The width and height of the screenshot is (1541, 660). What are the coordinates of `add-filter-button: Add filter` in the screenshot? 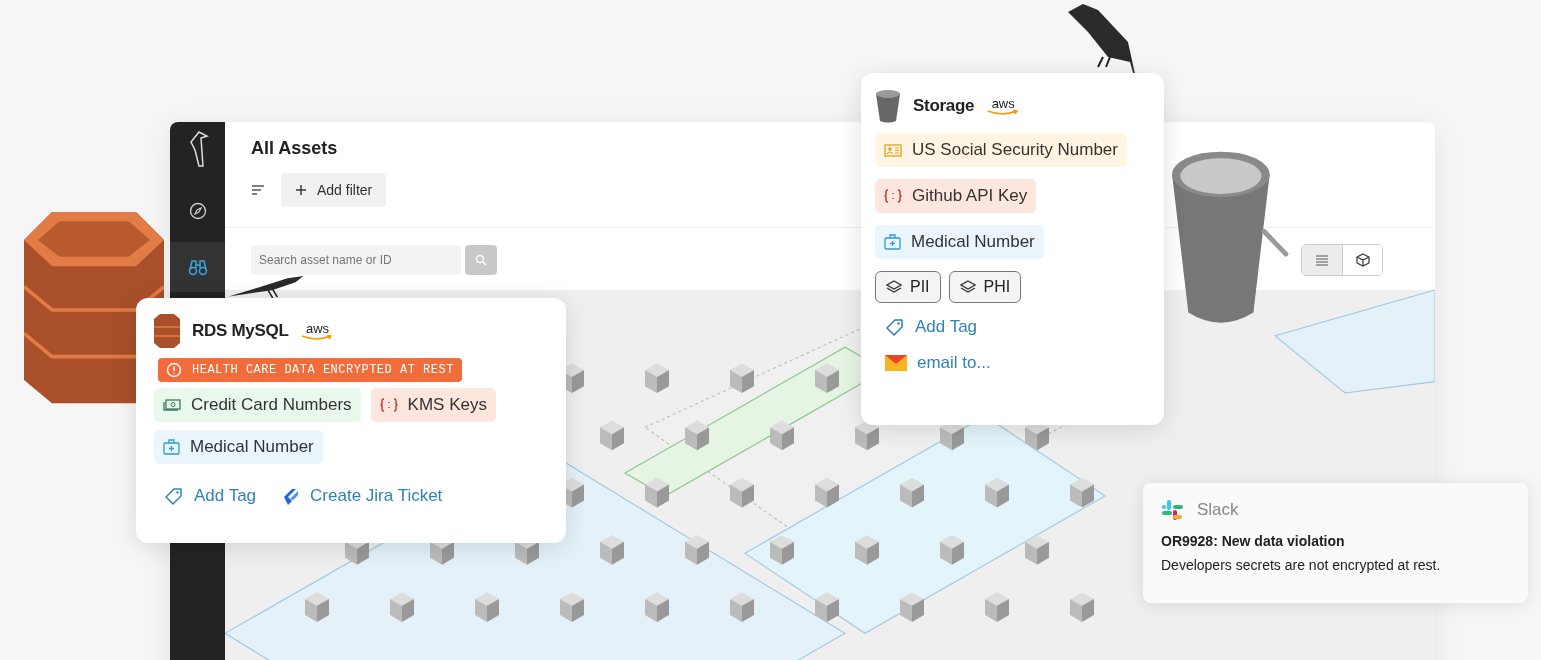 It's located at (334, 190).